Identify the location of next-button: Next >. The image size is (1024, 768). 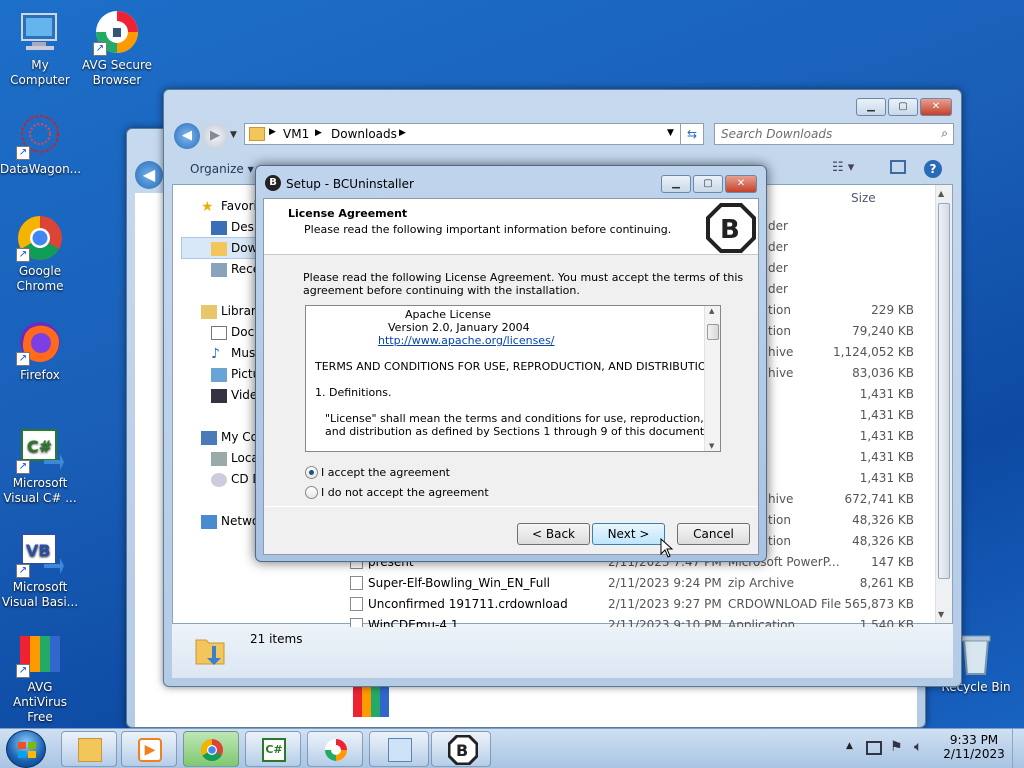
(628, 534).